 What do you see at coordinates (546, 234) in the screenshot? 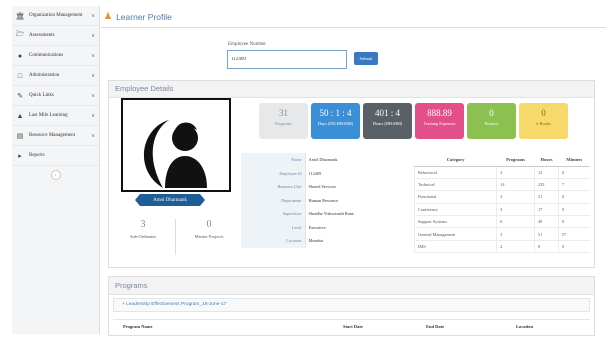
I see `table-cell: 51` at bounding box center [546, 234].